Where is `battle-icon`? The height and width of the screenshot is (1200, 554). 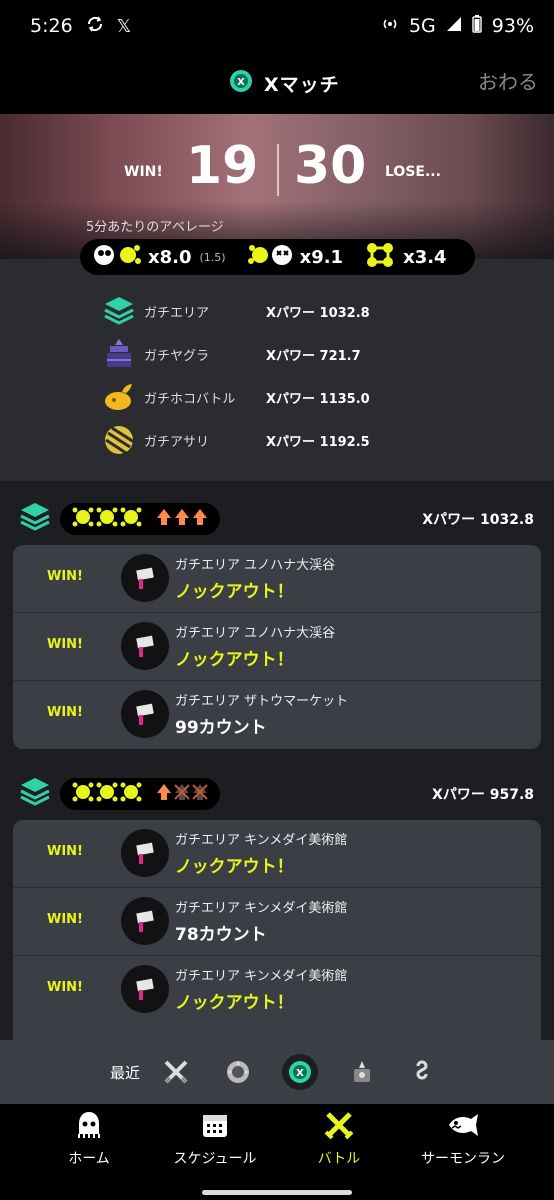 battle-icon is located at coordinates (339, 1127).